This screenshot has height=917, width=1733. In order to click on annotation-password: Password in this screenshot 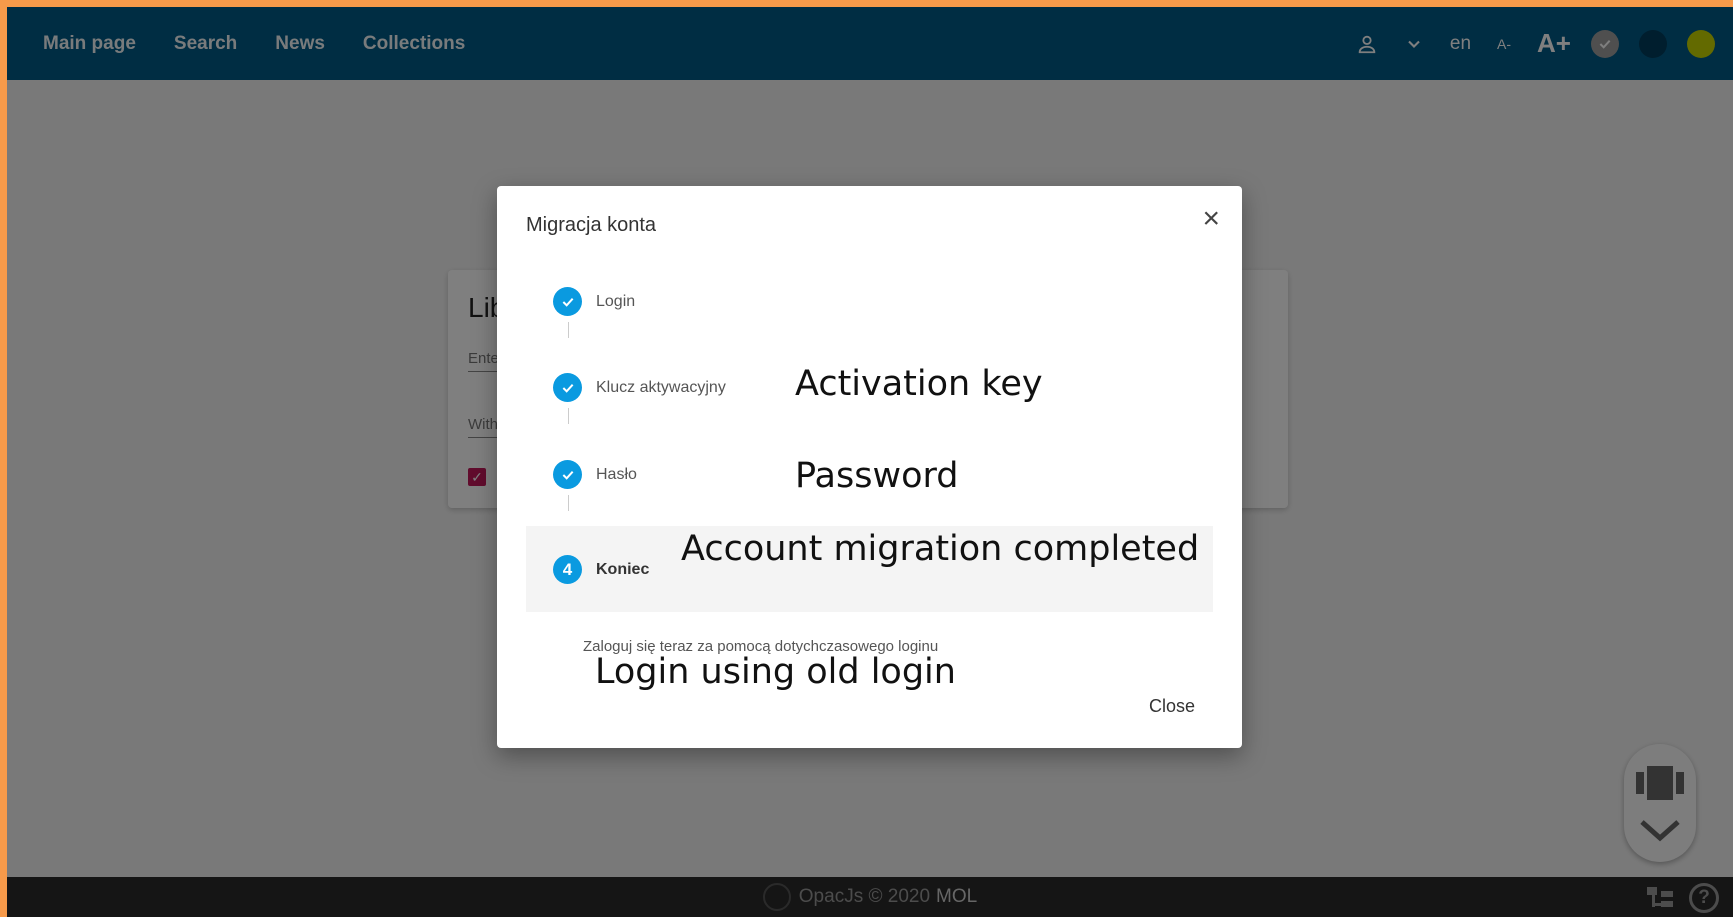, I will do `click(877, 476)`.